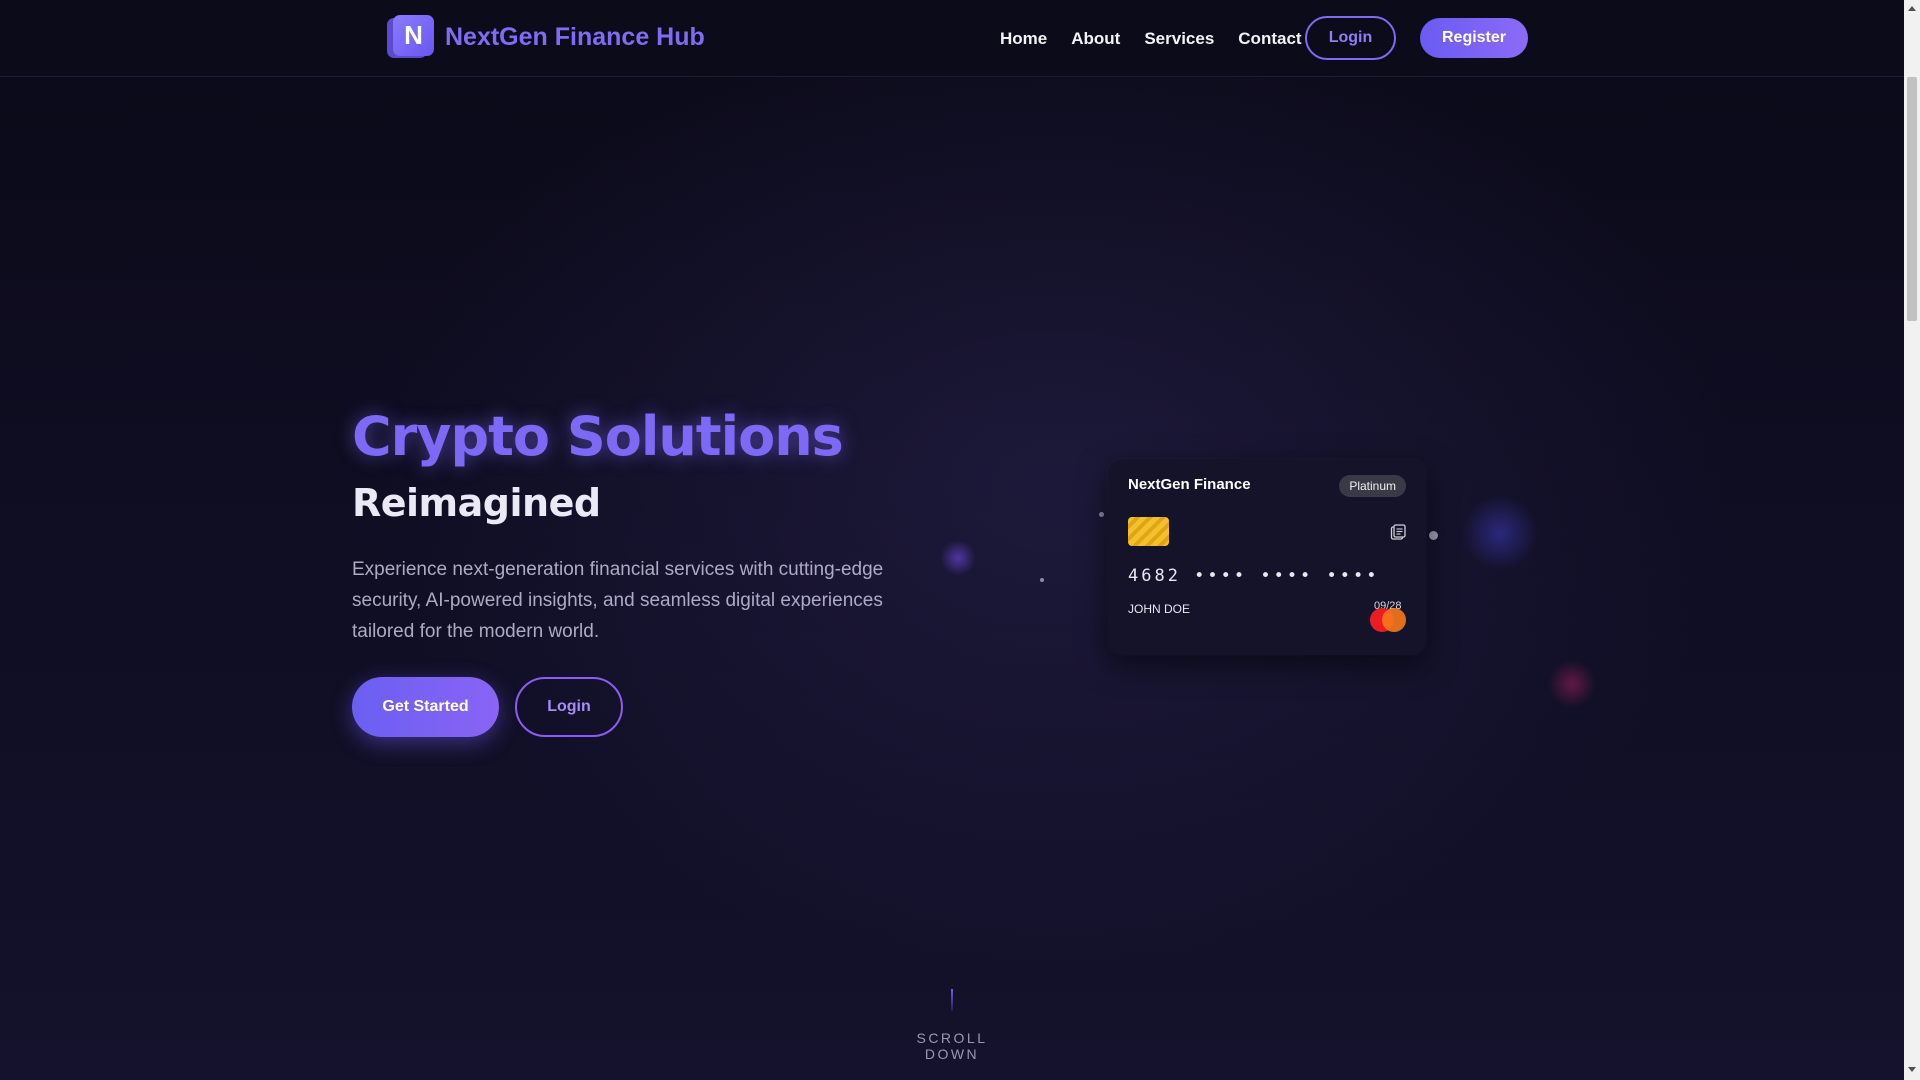 The image size is (1920, 1080). I want to click on glow-orb-pink, so click(1572, 684).